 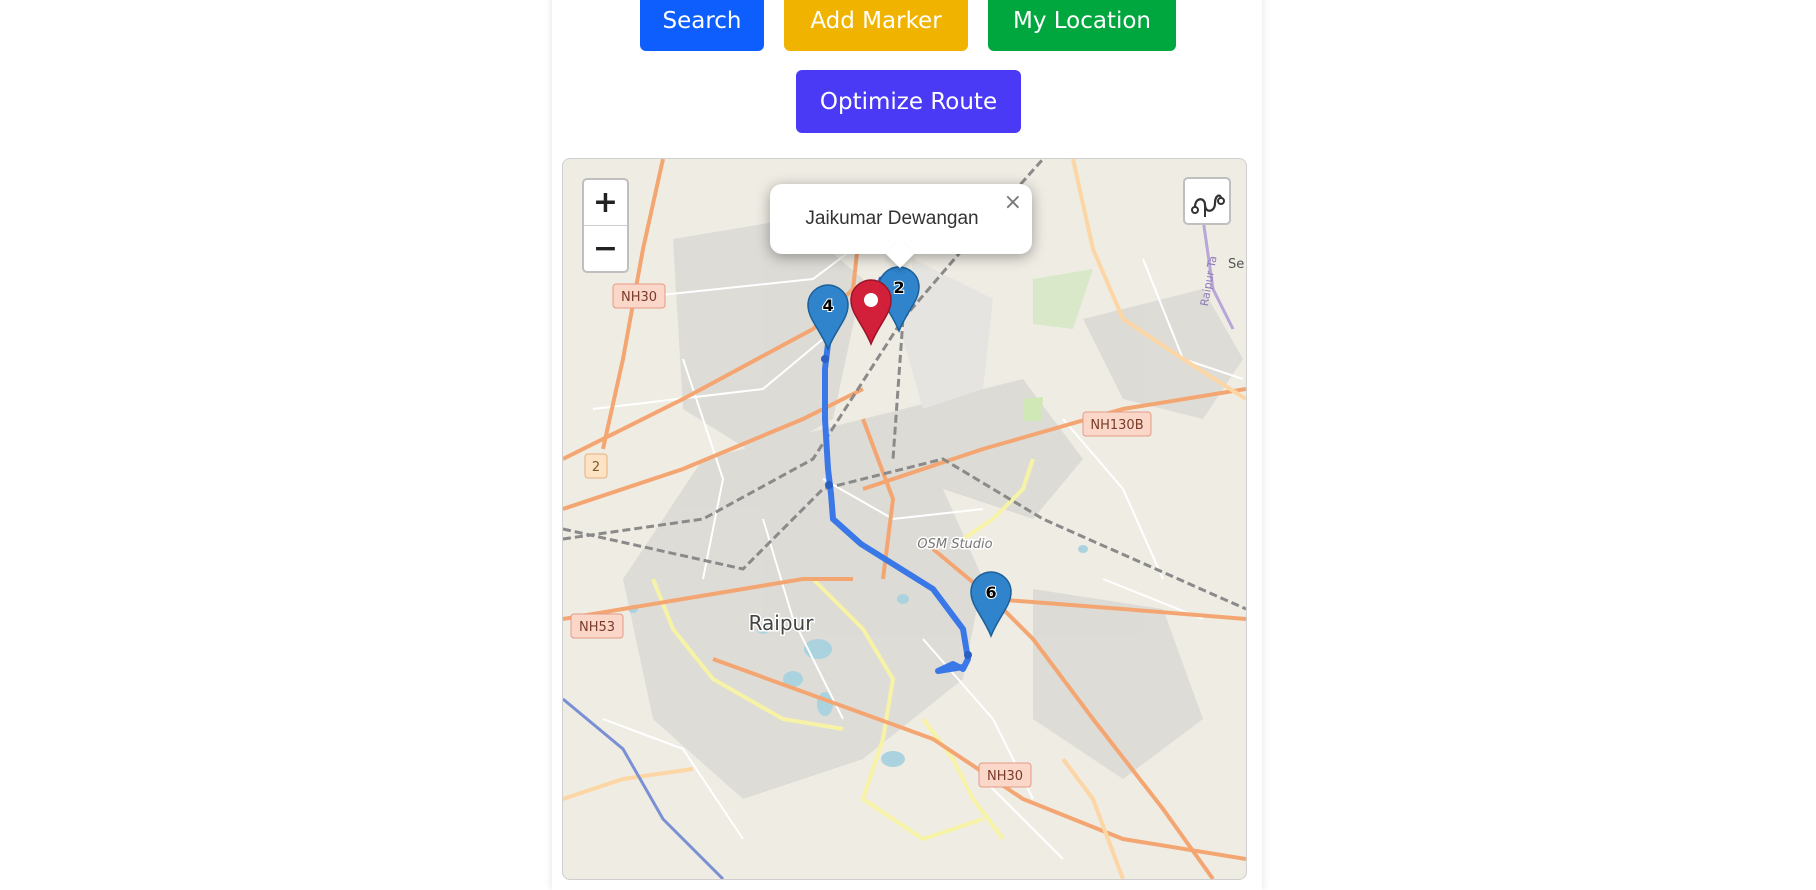 What do you see at coordinates (892, 218) in the screenshot?
I see `popup-text: Jaikumar Dewangan` at bounding box center [892, 218].